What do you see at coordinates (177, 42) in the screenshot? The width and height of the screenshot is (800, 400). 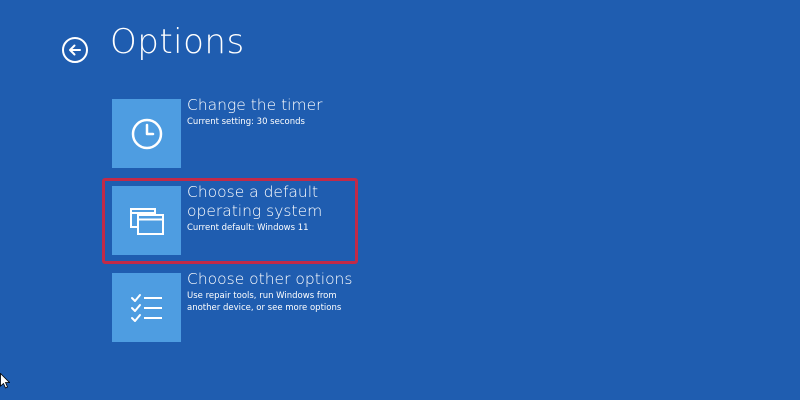 I see `page-title: Options` at bounding box center [177, 42].